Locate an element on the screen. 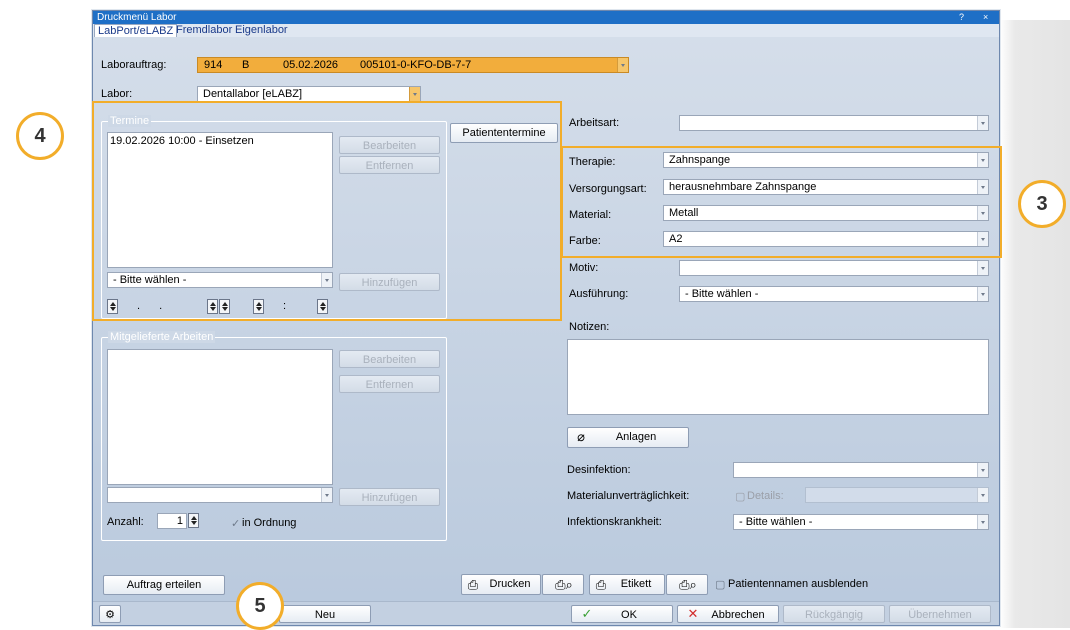  drucken-preview-button: ⎙⌕ is located at coordinates (563, 584).